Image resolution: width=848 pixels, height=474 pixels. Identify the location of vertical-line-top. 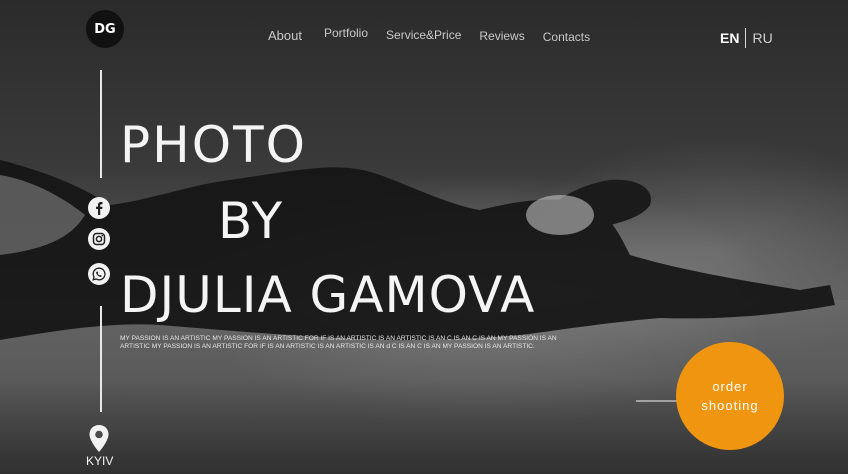
(101, 124).